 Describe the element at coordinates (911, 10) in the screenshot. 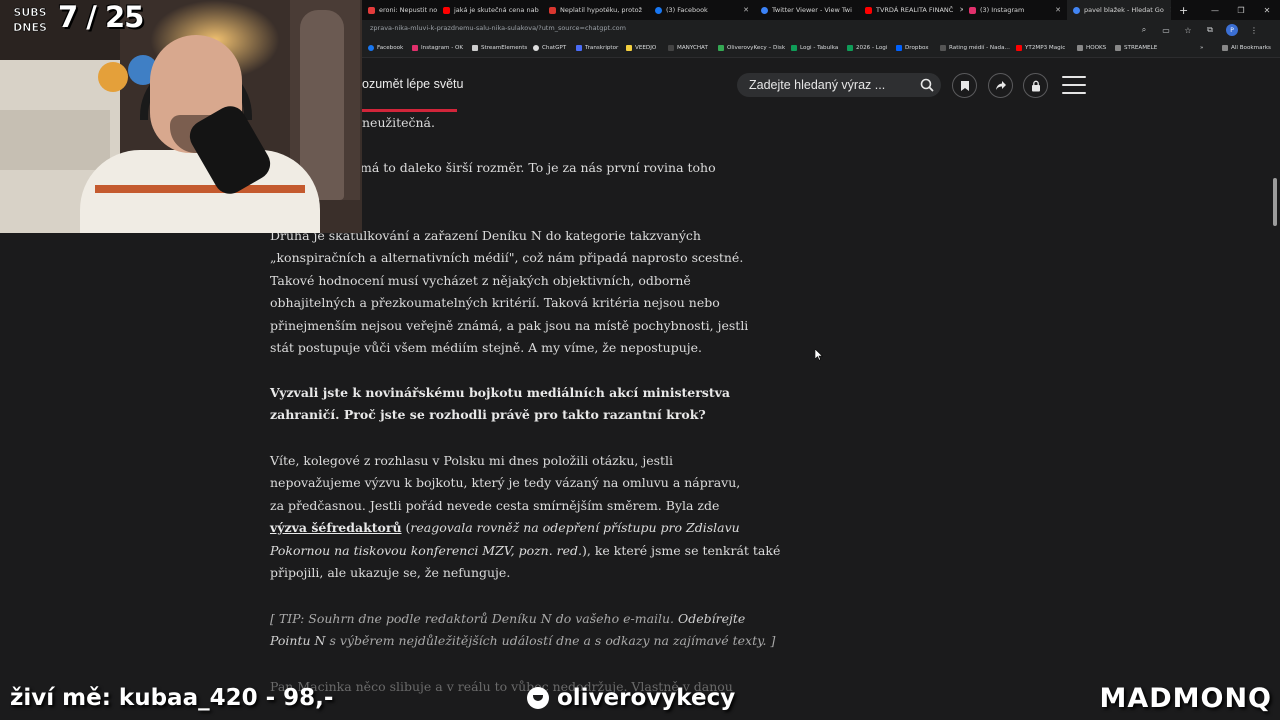

I see `browser-tab: TVRDÁ REALITA FINANČ ✕` at that location.